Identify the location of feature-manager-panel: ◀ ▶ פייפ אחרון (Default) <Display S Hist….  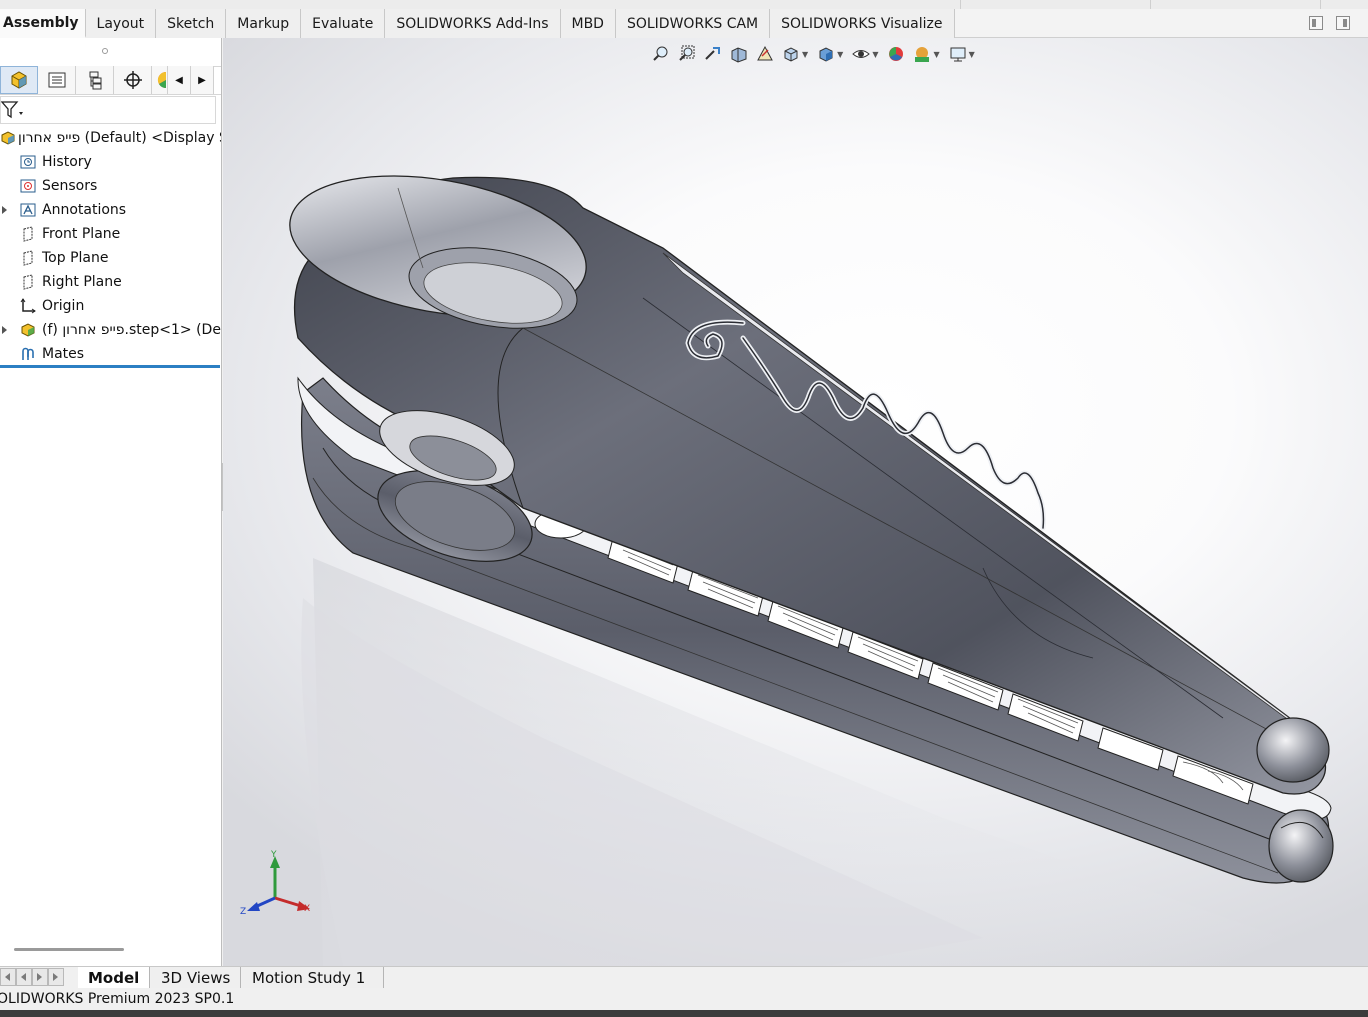
(111, 502).